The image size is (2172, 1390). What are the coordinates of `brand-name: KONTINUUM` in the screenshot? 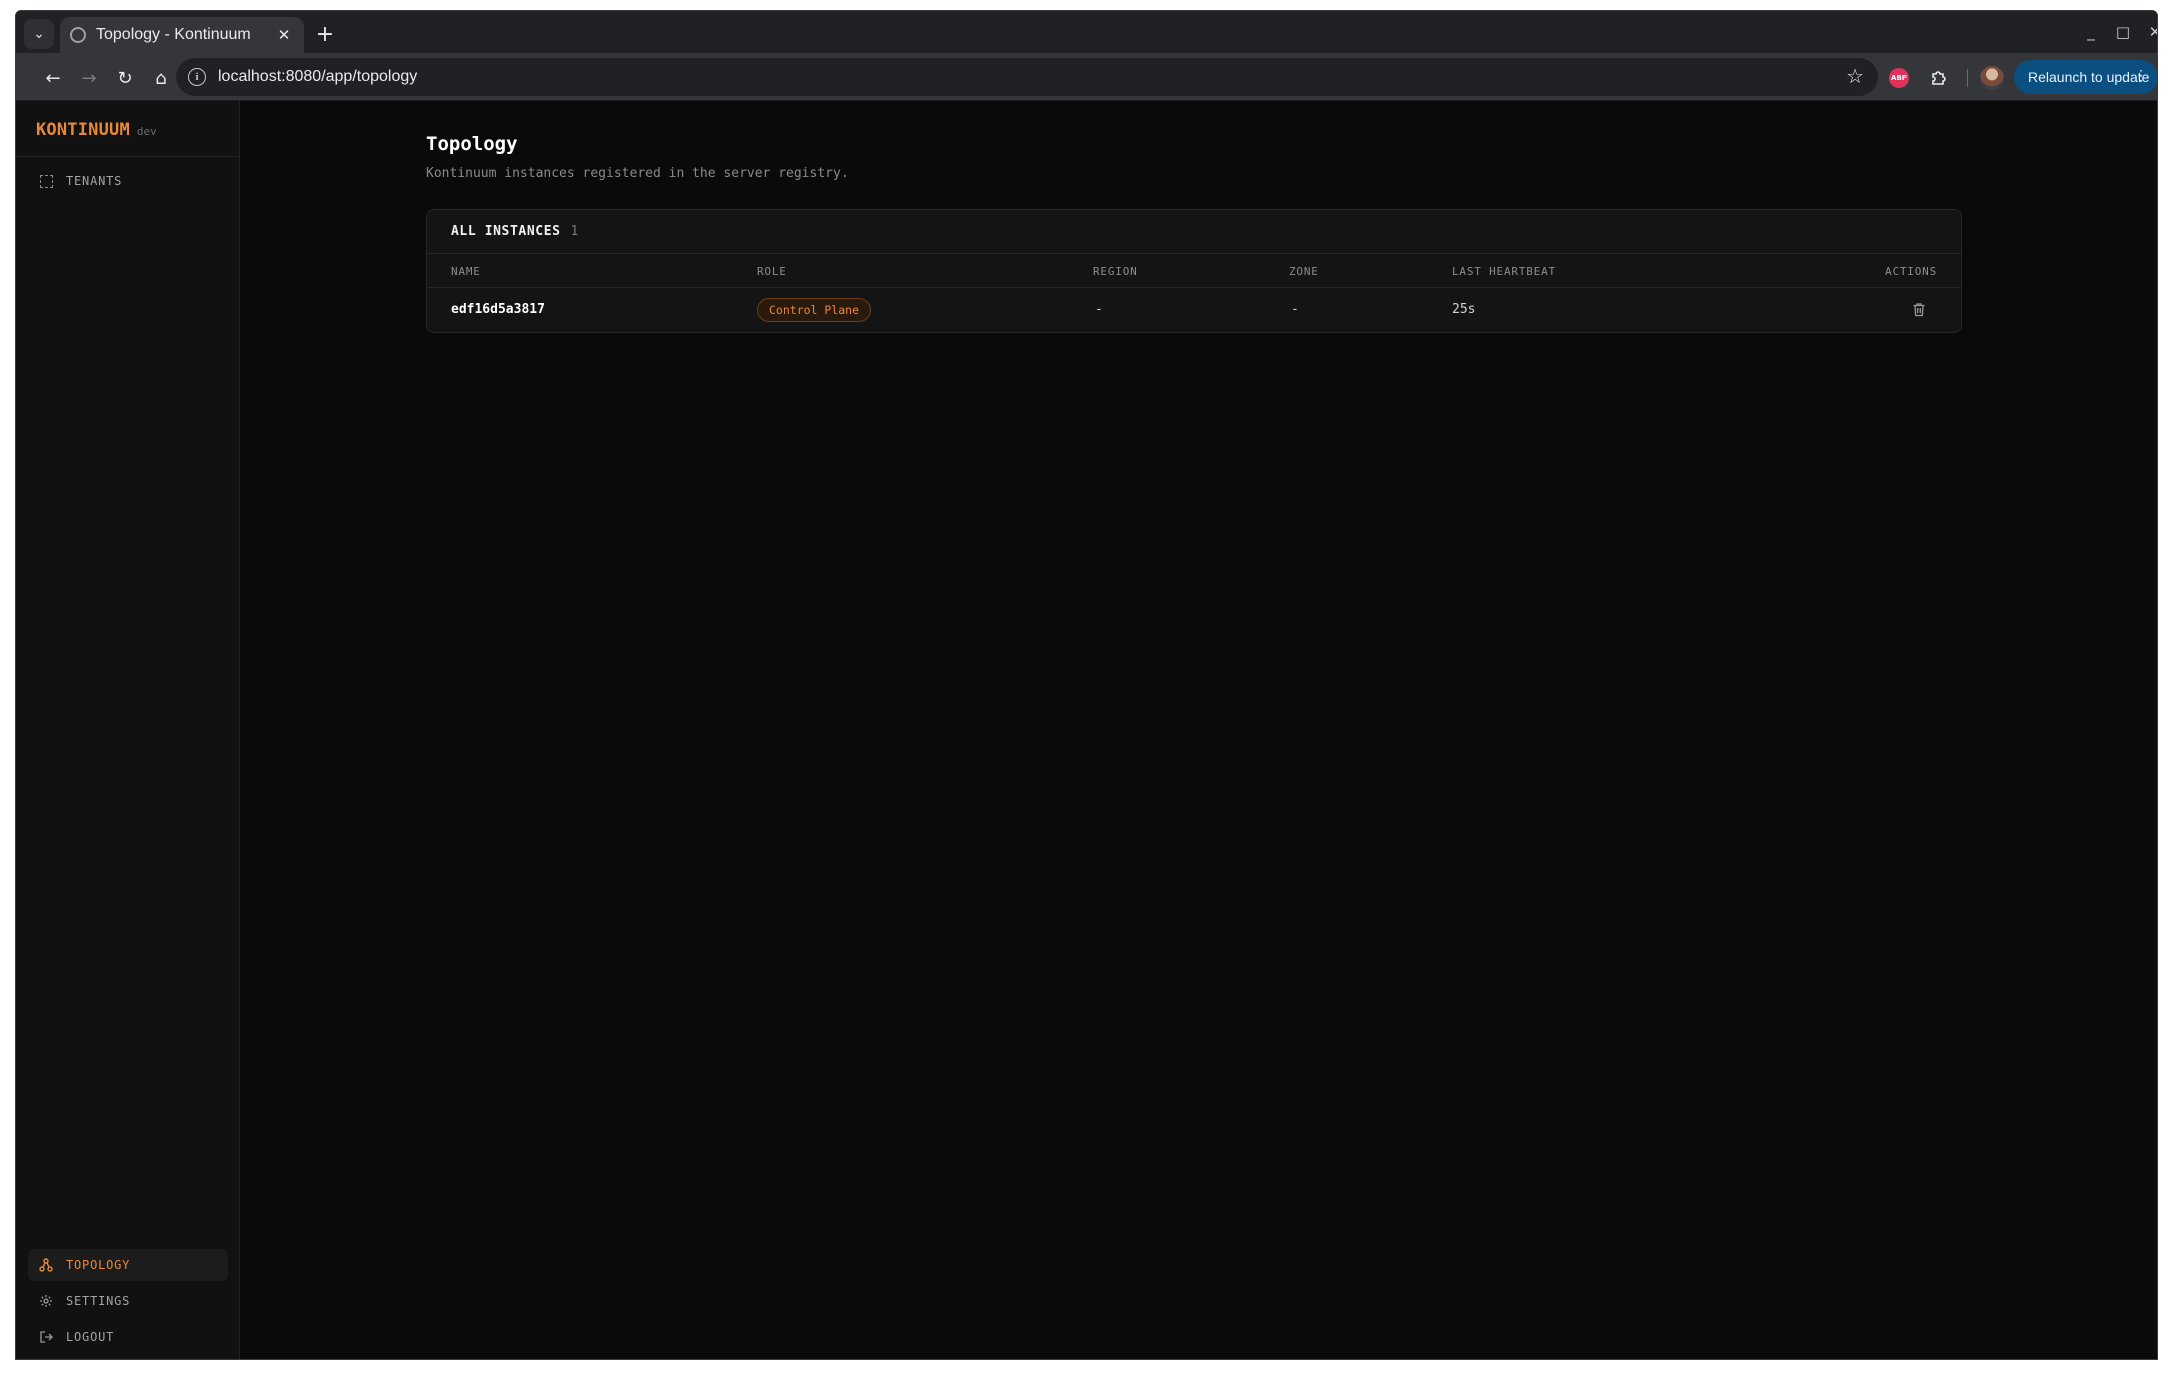 It's located at (83, 129).